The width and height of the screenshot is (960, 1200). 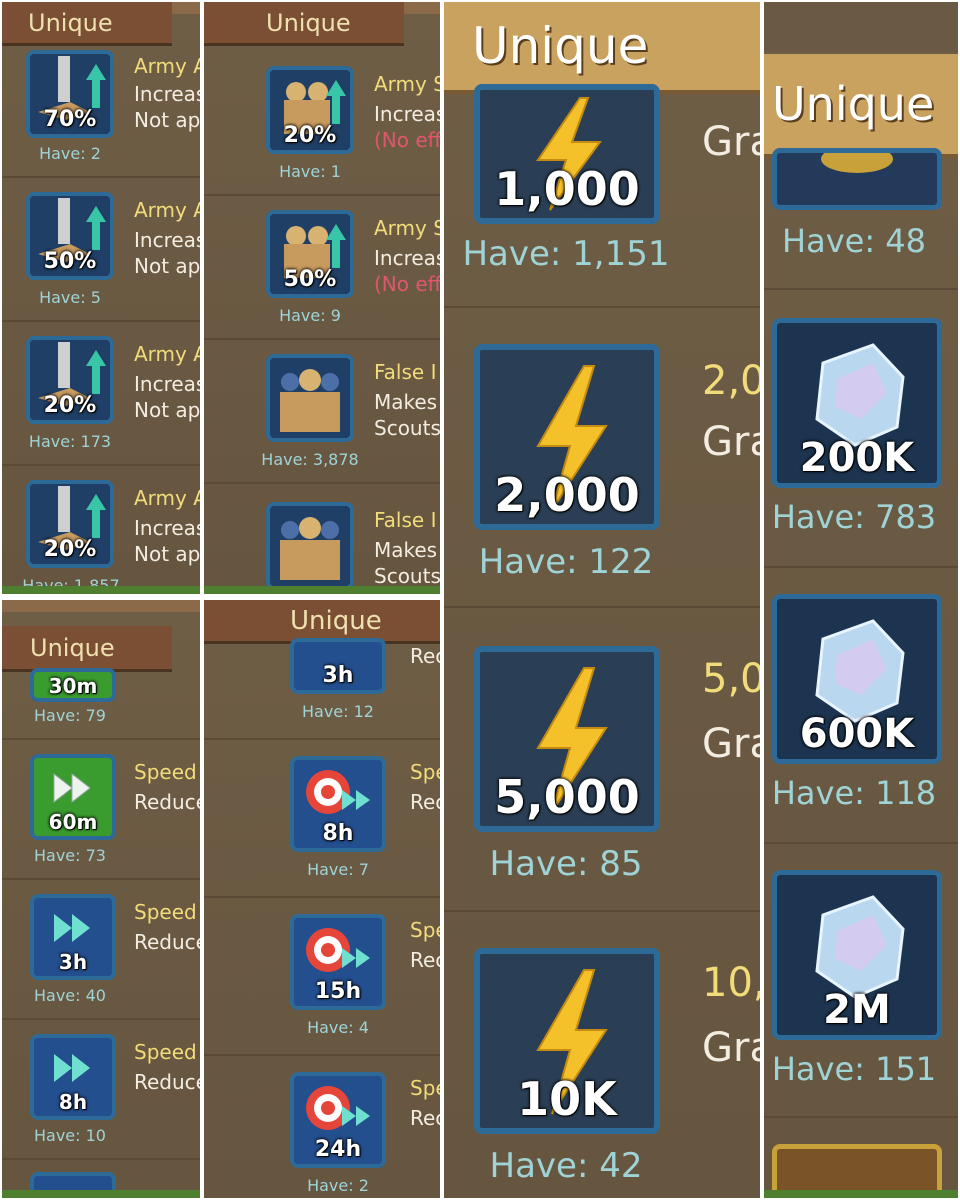 I want to click on army-attack-boost-icon: 50%, so click(x=70, y=236).